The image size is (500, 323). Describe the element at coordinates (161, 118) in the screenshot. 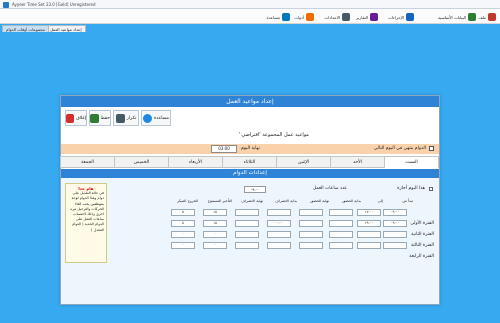

I see `help-button-label: مساعدة` at that location.